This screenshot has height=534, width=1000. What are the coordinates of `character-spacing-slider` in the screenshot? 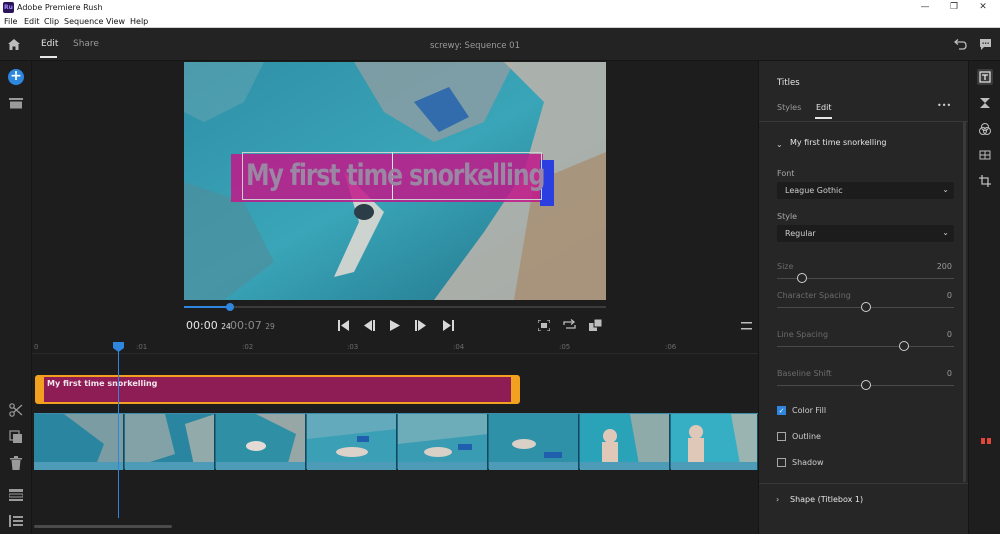 It's located at (865, 307).